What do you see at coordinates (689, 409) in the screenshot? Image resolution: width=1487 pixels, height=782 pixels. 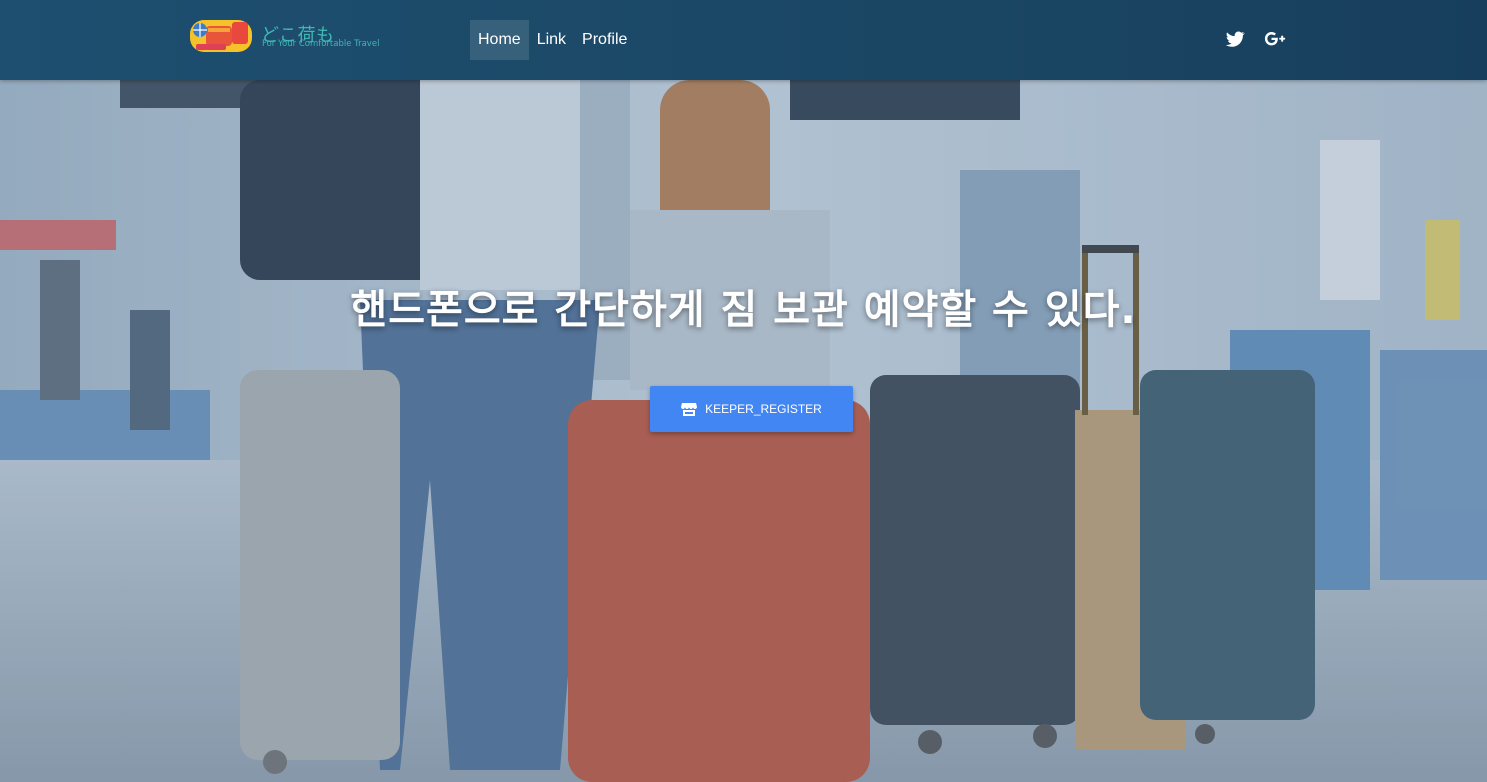 I see `store-icon` at bounding box center [689, 409].